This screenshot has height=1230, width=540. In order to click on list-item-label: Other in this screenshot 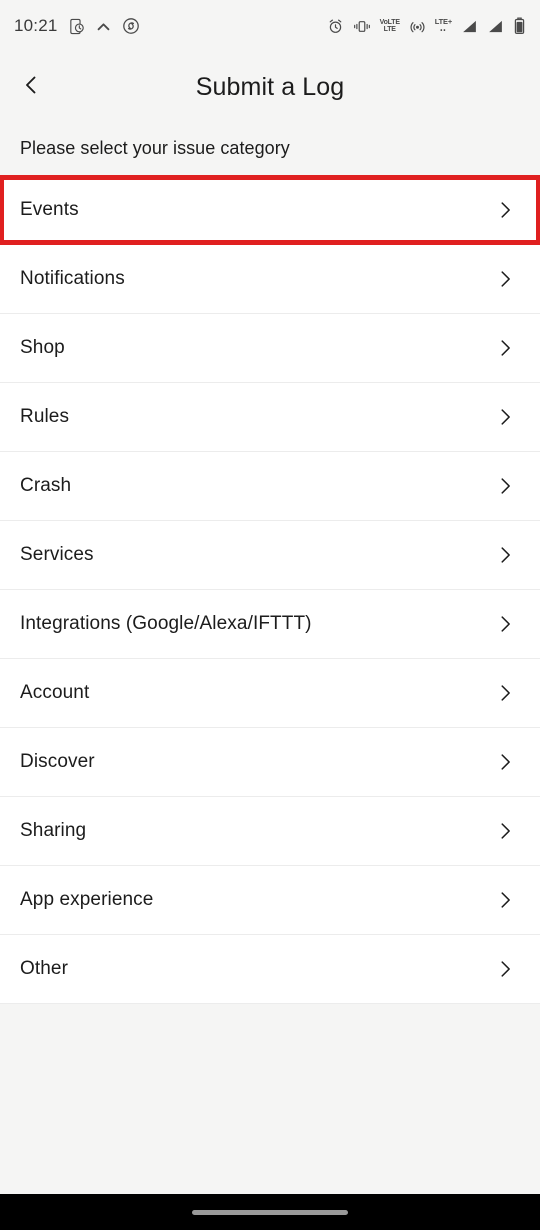, I will do `click(44, 968)`.